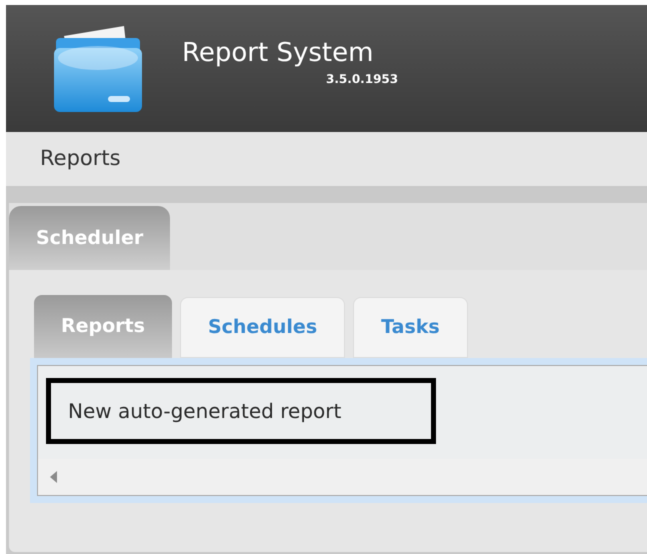  I want to click on list-item: New auto-generated report, so click(241, 411).